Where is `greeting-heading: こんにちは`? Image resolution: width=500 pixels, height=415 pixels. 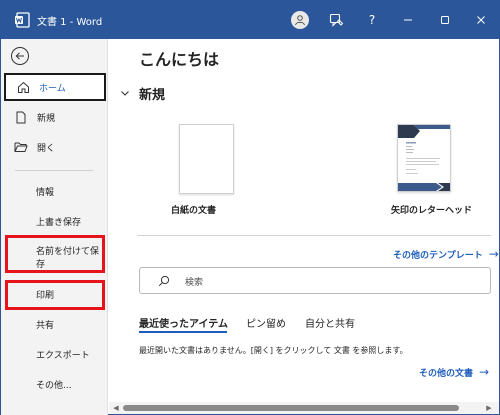
greeting-heading: こんにちは is located at coordinates (179, 59).